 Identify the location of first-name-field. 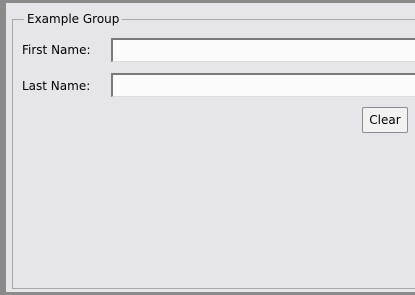
(263, 50).